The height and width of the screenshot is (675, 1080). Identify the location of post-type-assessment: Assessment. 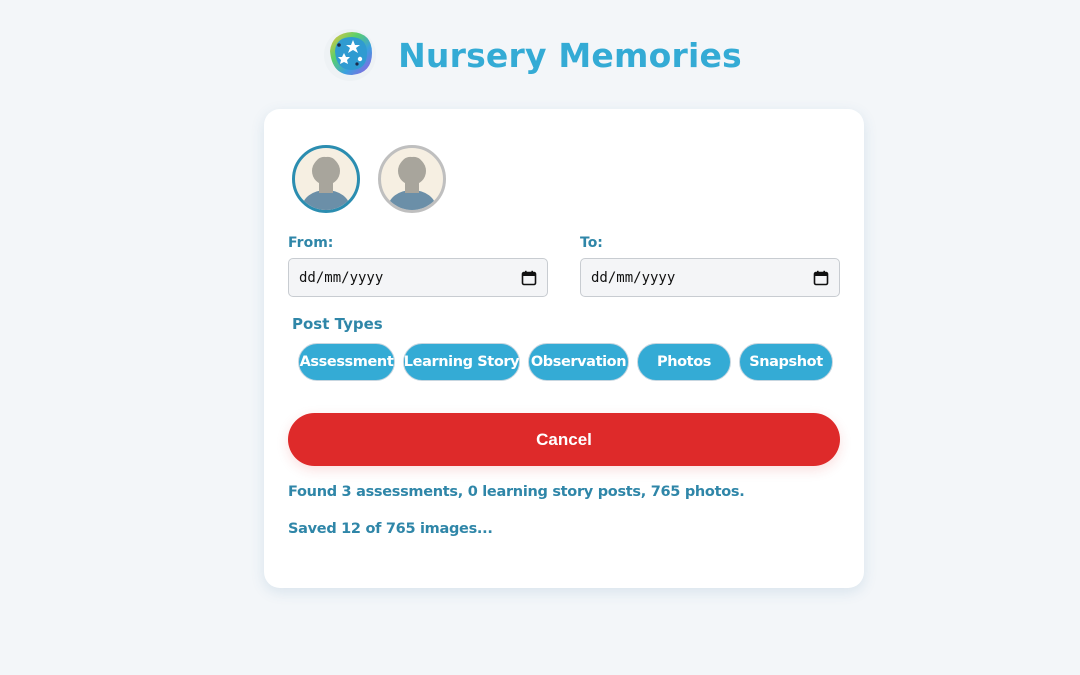
(346, 362).